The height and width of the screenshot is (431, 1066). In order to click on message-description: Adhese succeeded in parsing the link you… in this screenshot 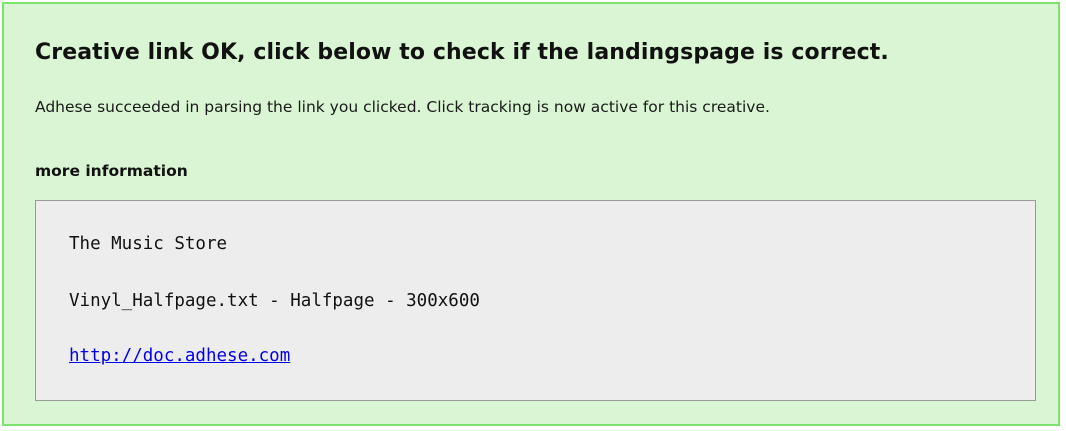, I will do `click(402, 107)`.